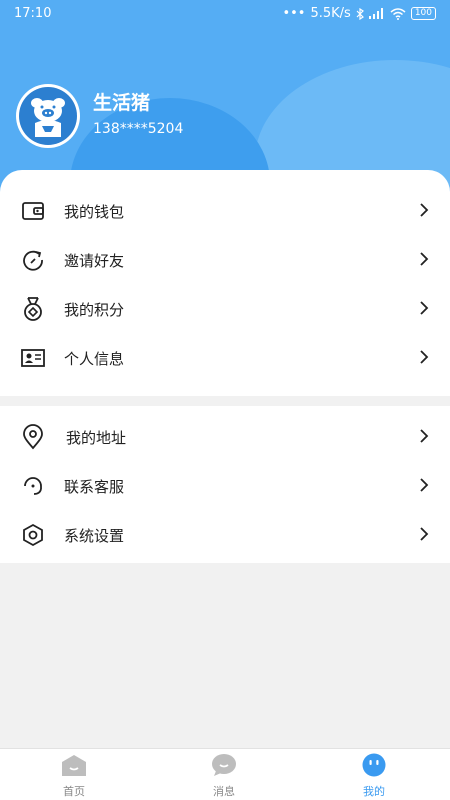 The height and width of the screenshot is (800, 450). I want to click on nav-tab-home: 首页, so click(74, 776).